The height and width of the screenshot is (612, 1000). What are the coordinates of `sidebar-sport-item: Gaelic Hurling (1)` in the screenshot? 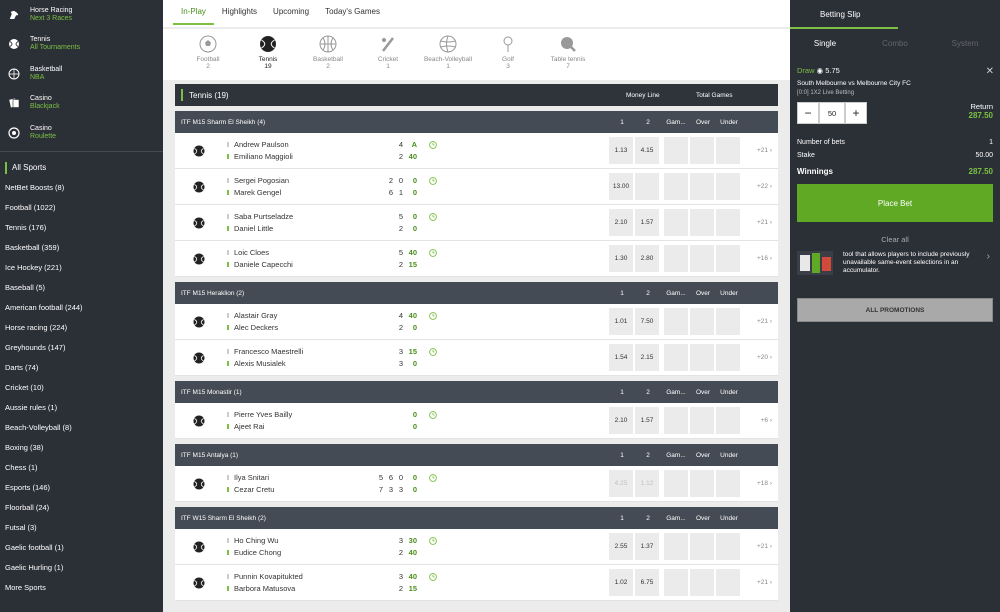 It's located at (81, 568).